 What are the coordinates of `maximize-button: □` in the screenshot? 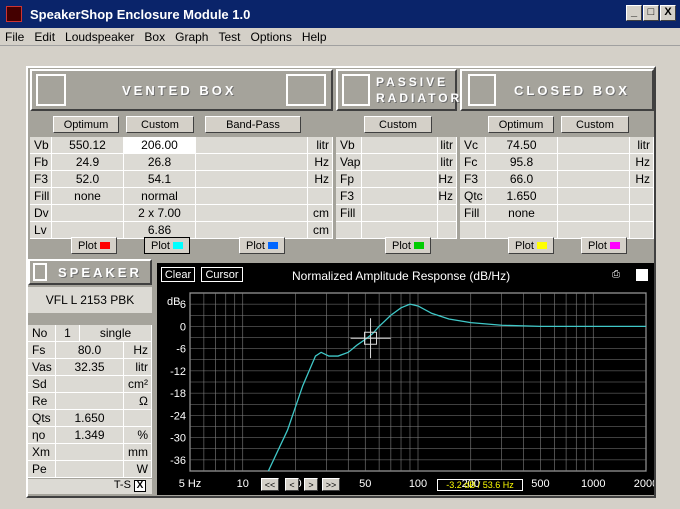 It's located at (651, 13).